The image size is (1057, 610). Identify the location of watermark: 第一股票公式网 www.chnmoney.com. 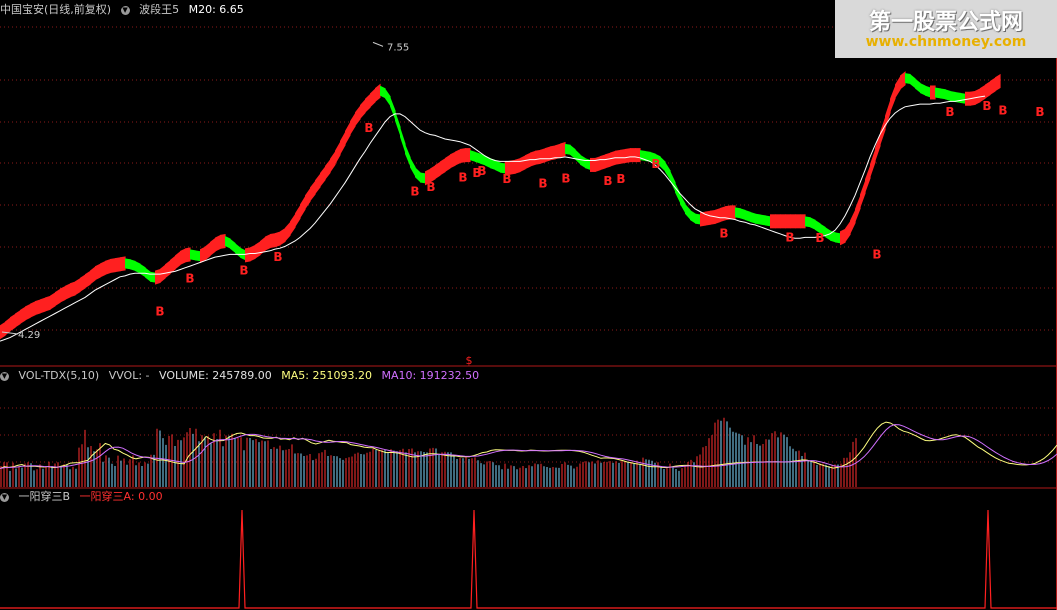
(946, 29).